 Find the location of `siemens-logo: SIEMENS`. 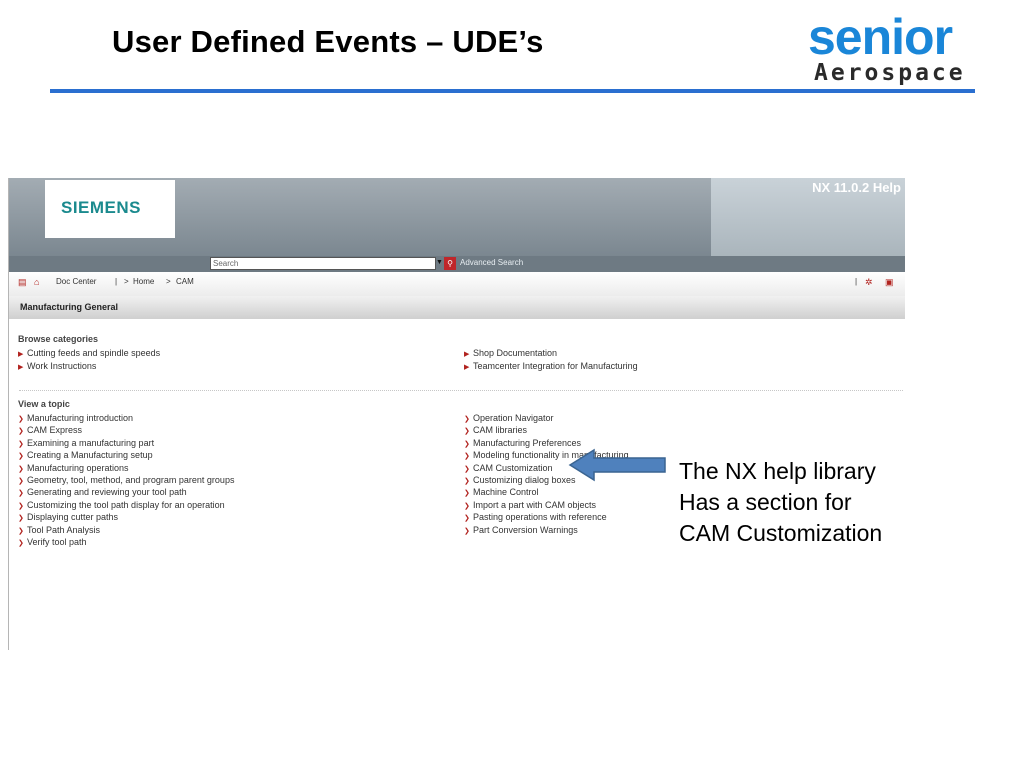

siemens-logo: SIEMENS is located at coordinates (101, 207).